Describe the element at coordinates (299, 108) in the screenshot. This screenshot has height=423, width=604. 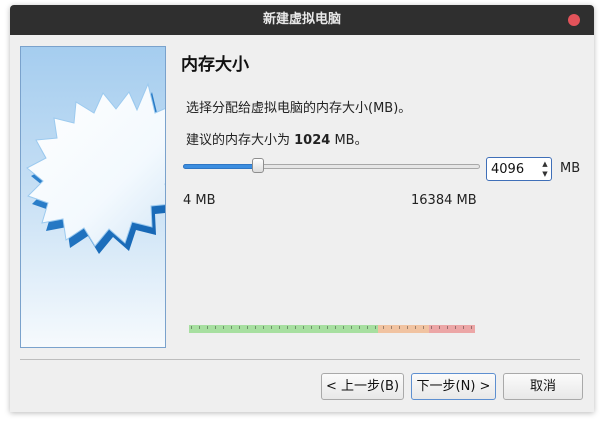
I see `page-description: 选择分配给虚拟电脑的内存大小(MB)。` at that location.